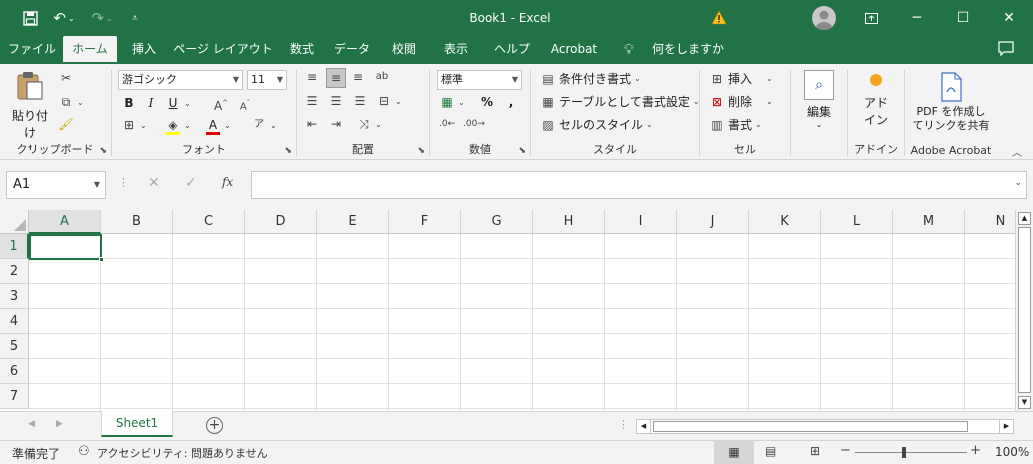 The width and height of the screenshot is (1033, 464). Describe the element at coordinates (221, 104) in the screenshot. I see `increase-font-button: A^` at that location.